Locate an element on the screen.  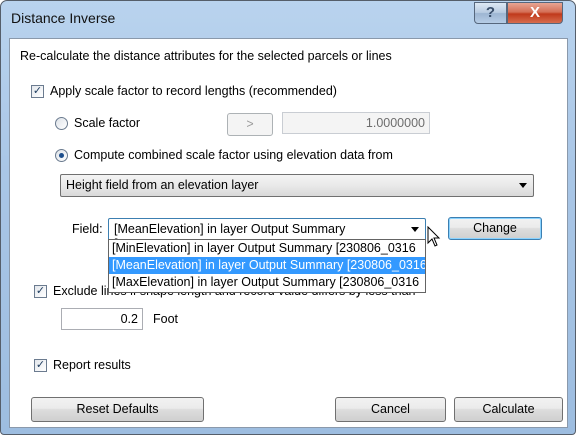
scale-factor-input: 1.0000000 is located at coordinates (356, 123).